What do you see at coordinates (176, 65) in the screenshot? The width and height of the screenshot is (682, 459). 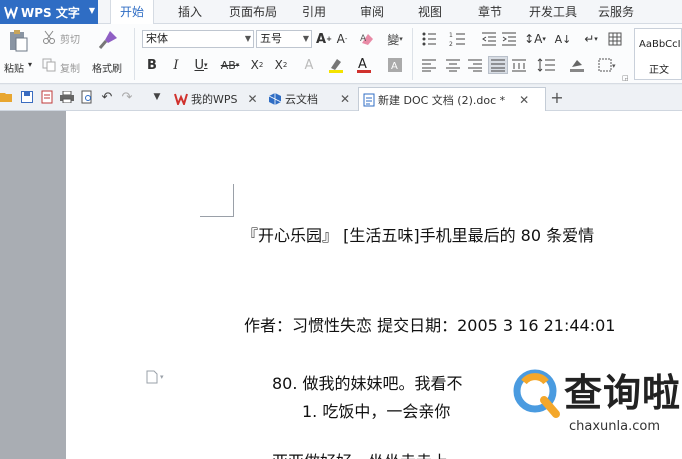 I see `italic-icon: I` at bounding box center [176, 65].